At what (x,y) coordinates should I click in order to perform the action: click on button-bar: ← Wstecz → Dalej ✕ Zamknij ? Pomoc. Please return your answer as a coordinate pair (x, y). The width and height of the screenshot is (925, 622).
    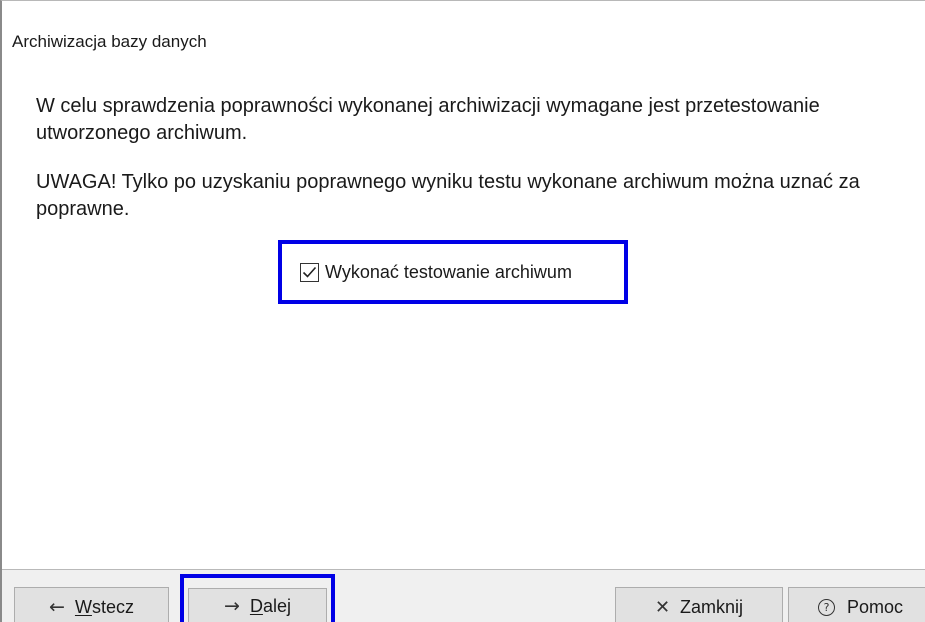
    Looking at the image, I should click on (463, 595).